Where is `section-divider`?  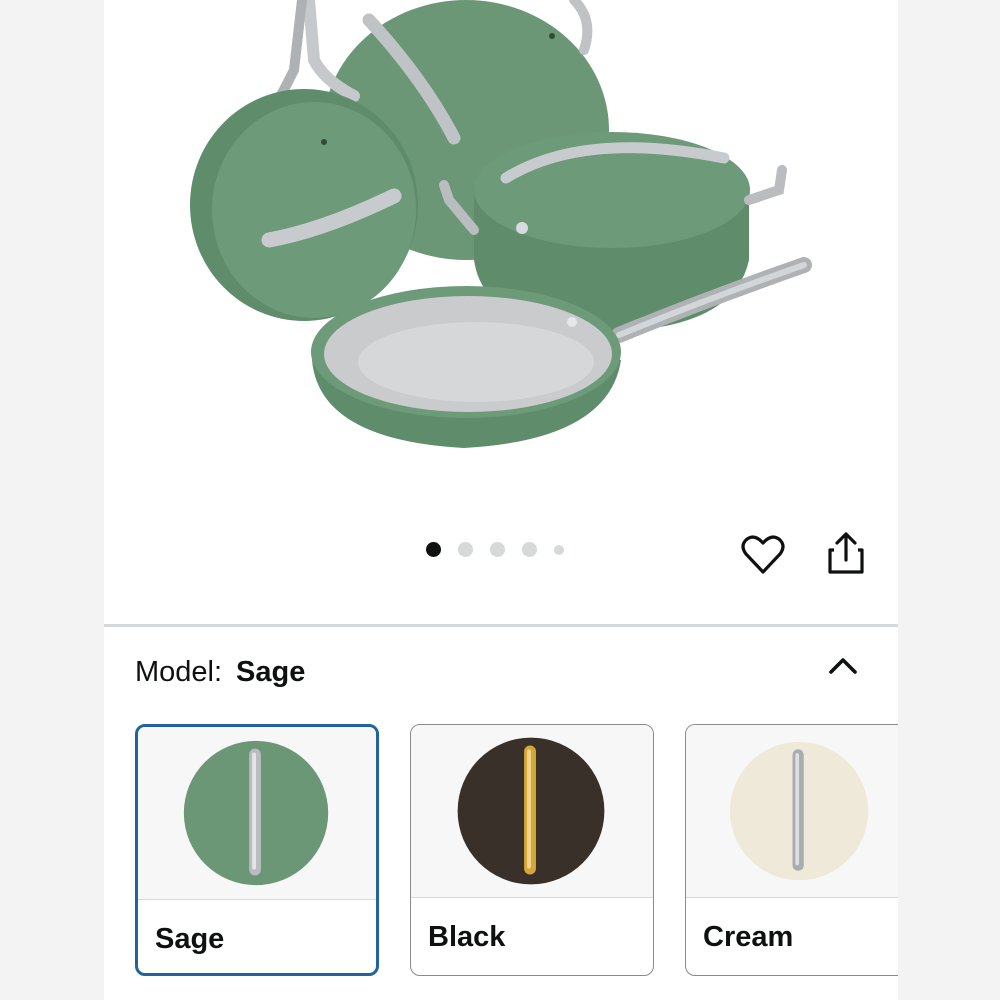 section-divider is located at coordinates (501, 625).